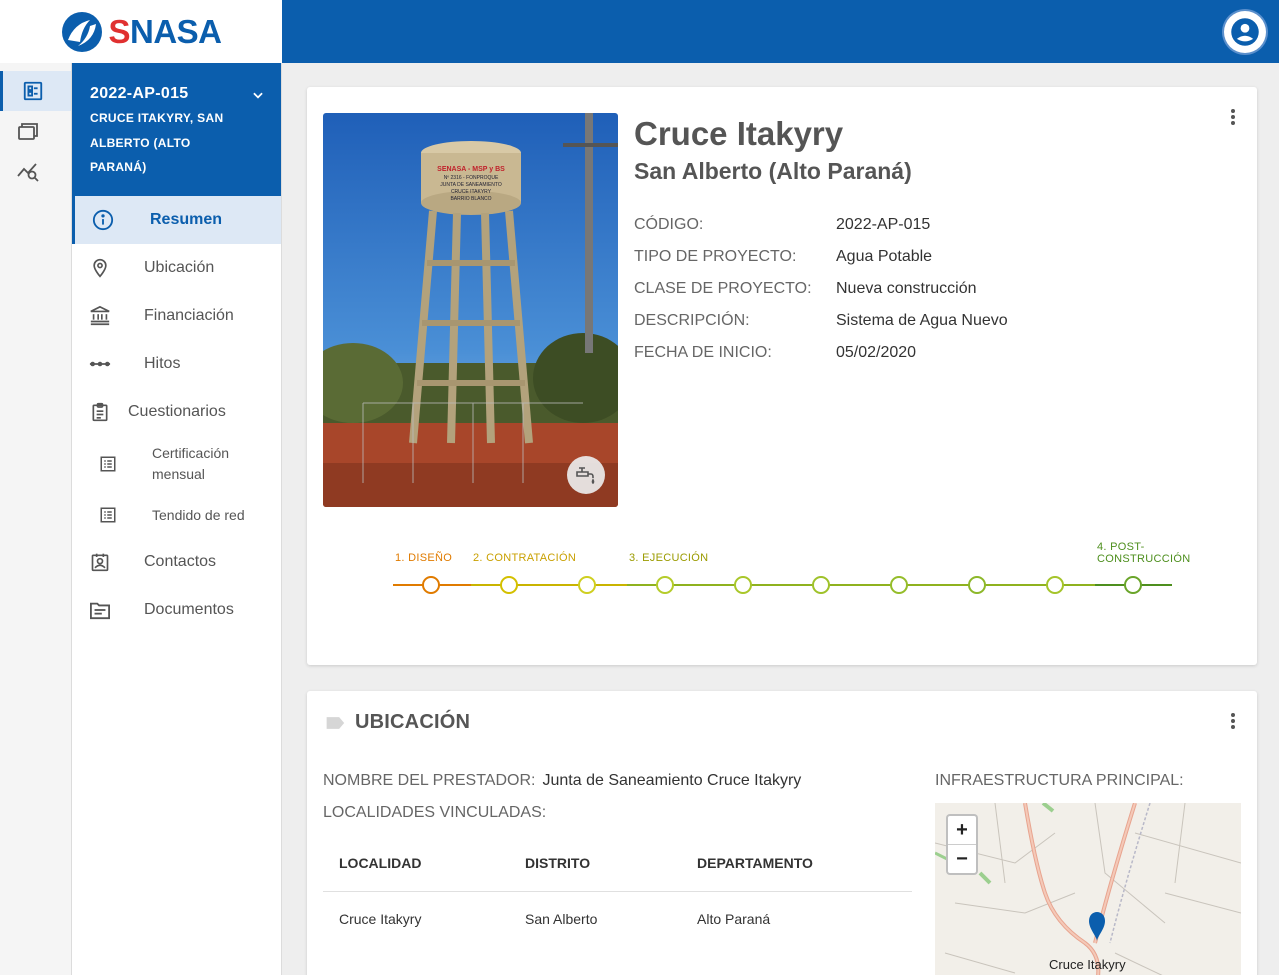 Image resolution: width=1279 pixels, height=975 pixels. I want to click on map-tiles, so click(1088, 889).